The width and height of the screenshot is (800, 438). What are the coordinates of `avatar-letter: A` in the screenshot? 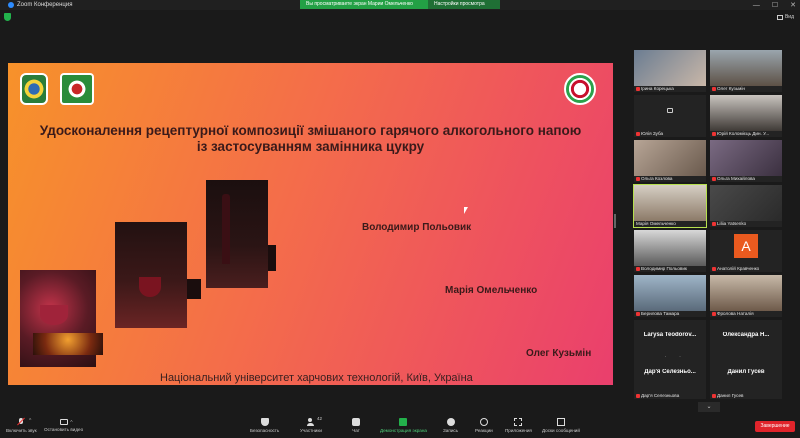 It's located at (746, 246).